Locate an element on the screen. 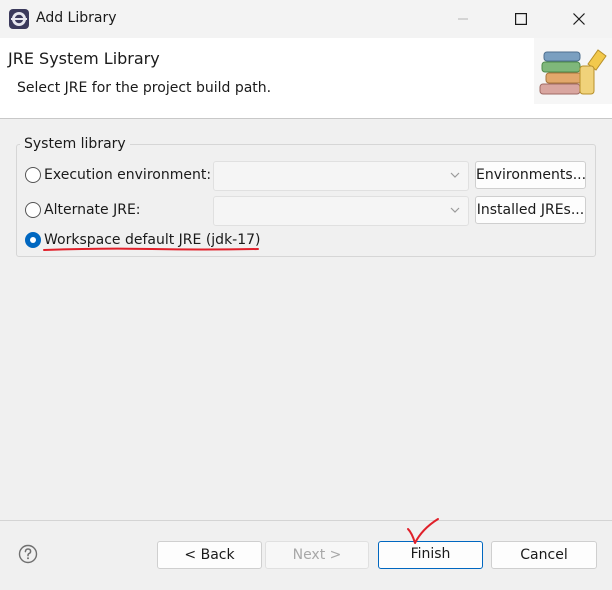 This screenshot has height=590, width=612. group-legend: System library is located at coordinates (75, 144).